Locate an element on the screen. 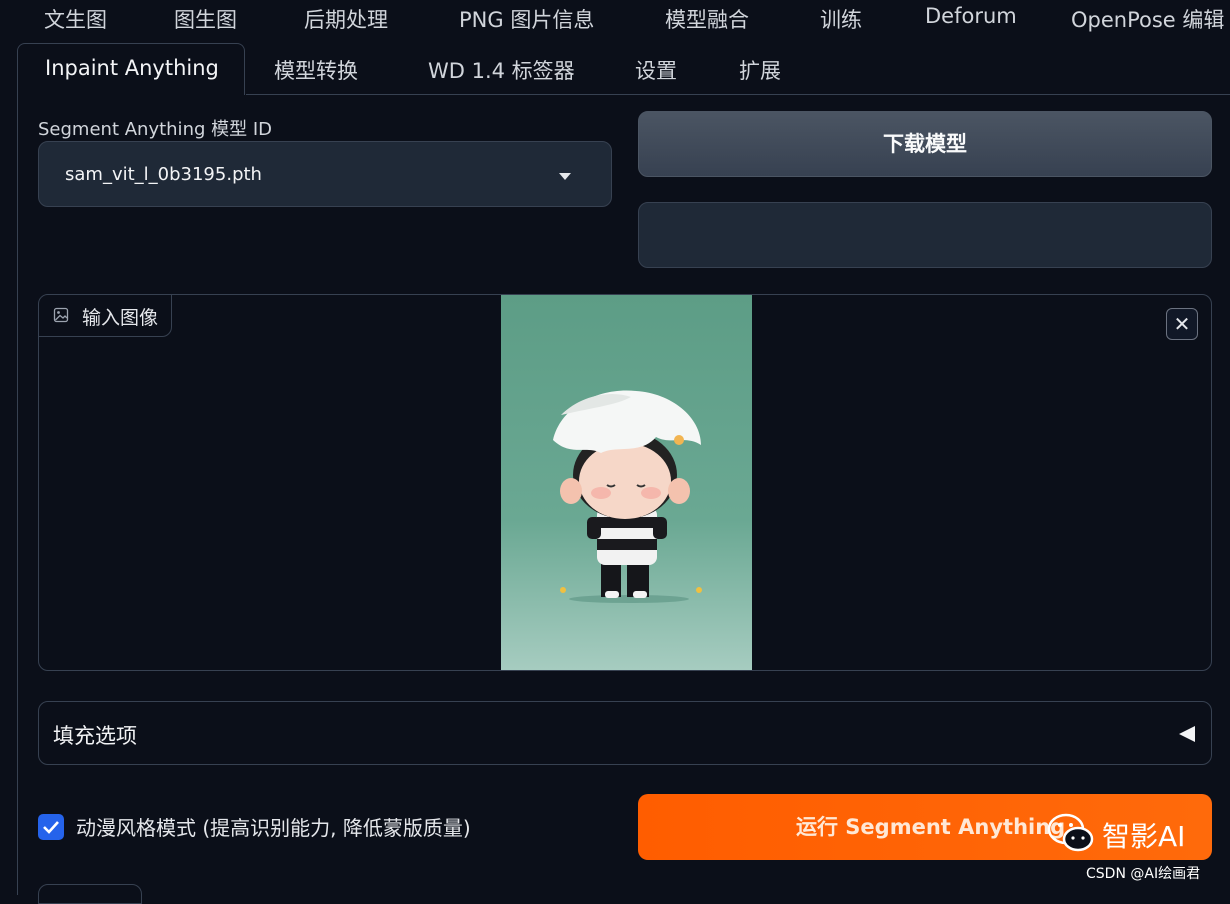  tab-checkpoint-merger: 模型融合 is located at coordinates (707, 19).